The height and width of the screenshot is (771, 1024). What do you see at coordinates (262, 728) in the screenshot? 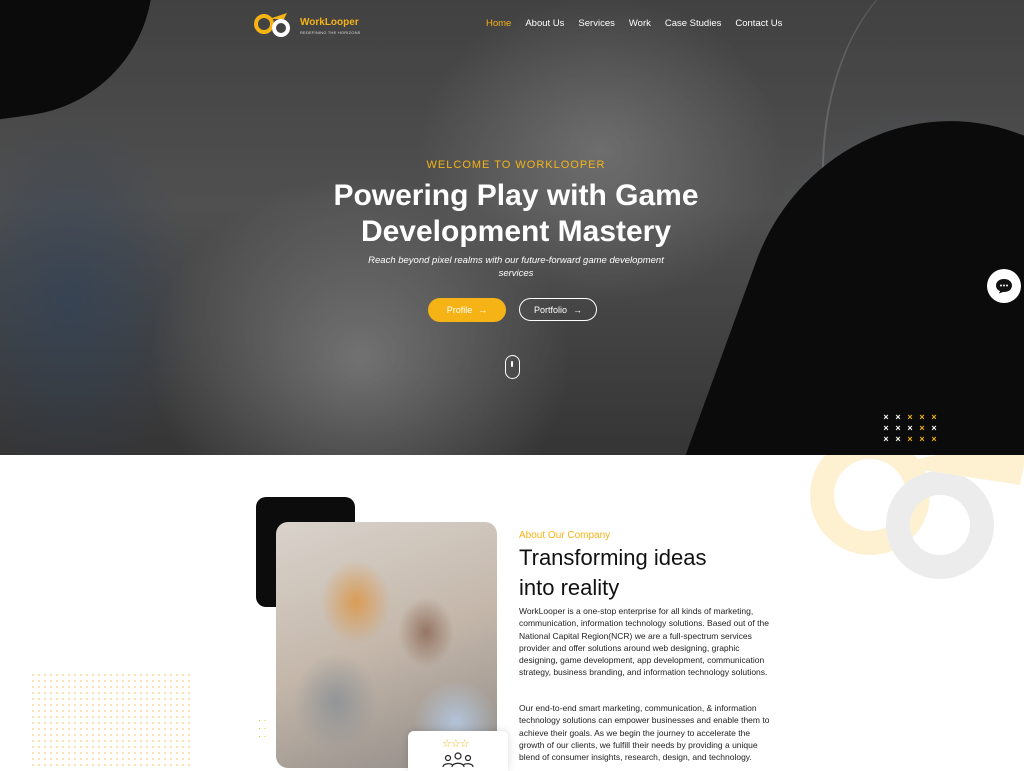
I see `decorative-yellow-marks: · · · · · ·` at bounding box center [262, 728].